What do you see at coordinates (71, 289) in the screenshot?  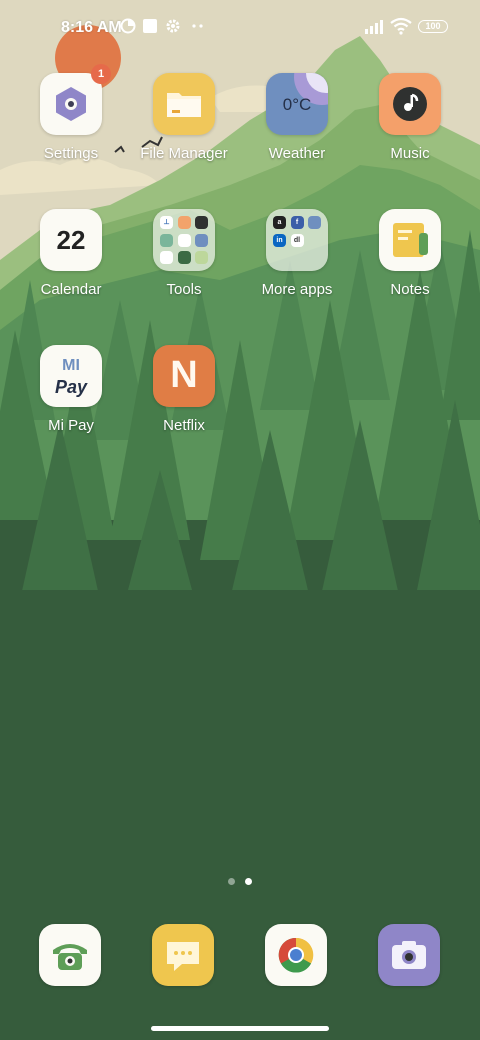 I see `app-label: Calendar` at bounding box center [71, 289].